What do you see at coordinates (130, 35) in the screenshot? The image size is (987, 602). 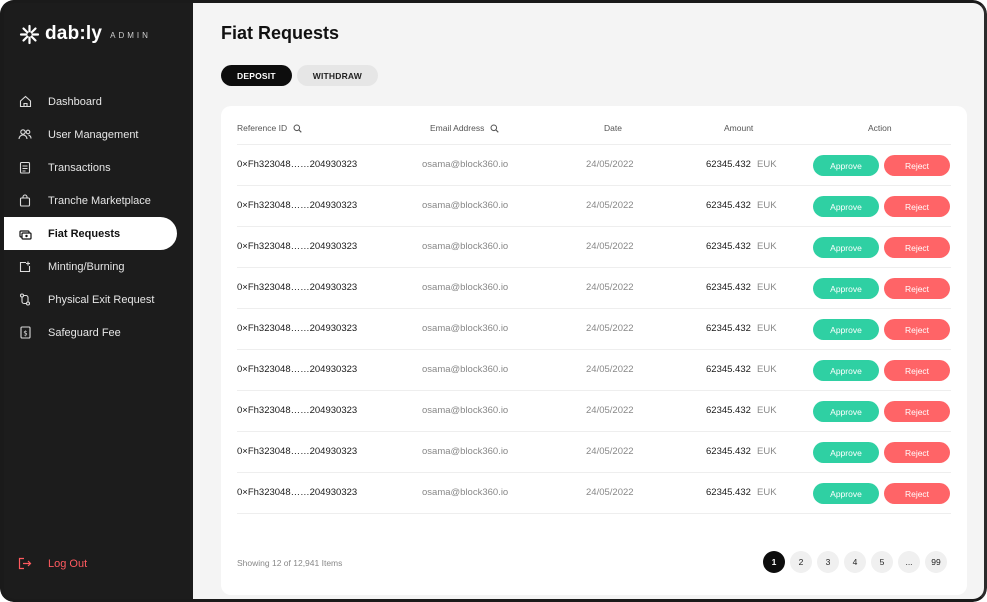 I see `brand-suffix: ADMIN` at bounding box center [130, 35].